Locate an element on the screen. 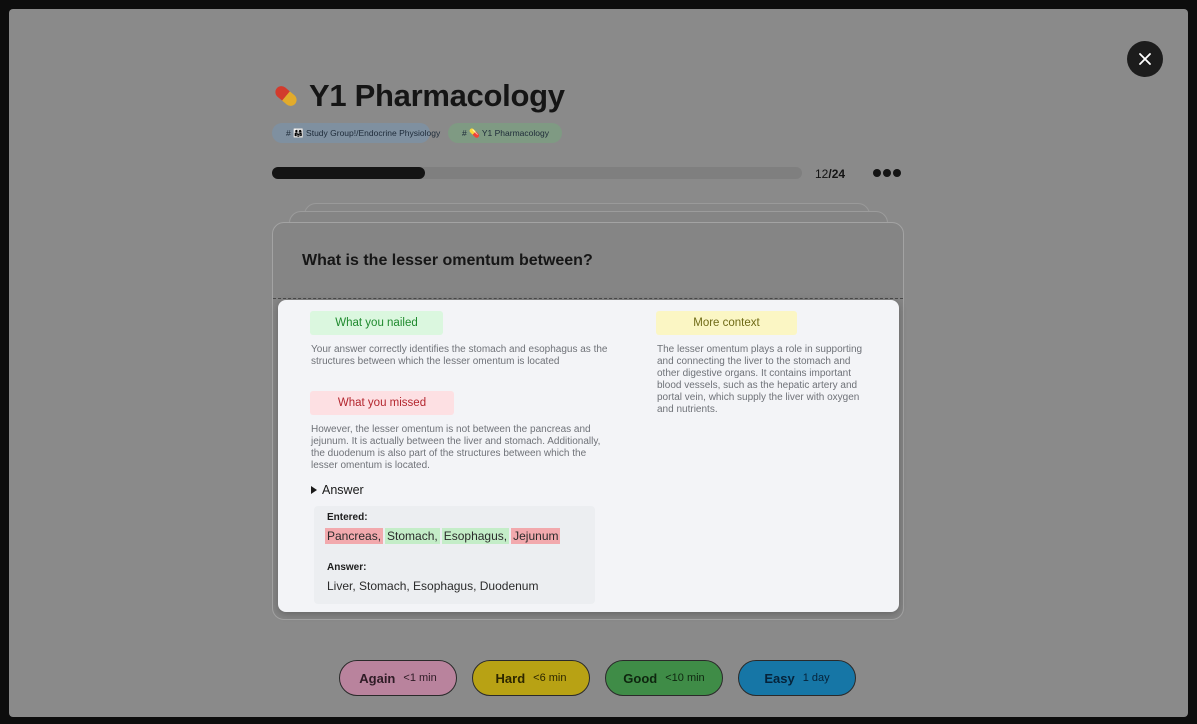 The image size is (1197, 724). good-button: Good <10 min is located at coordinates (664, 678).